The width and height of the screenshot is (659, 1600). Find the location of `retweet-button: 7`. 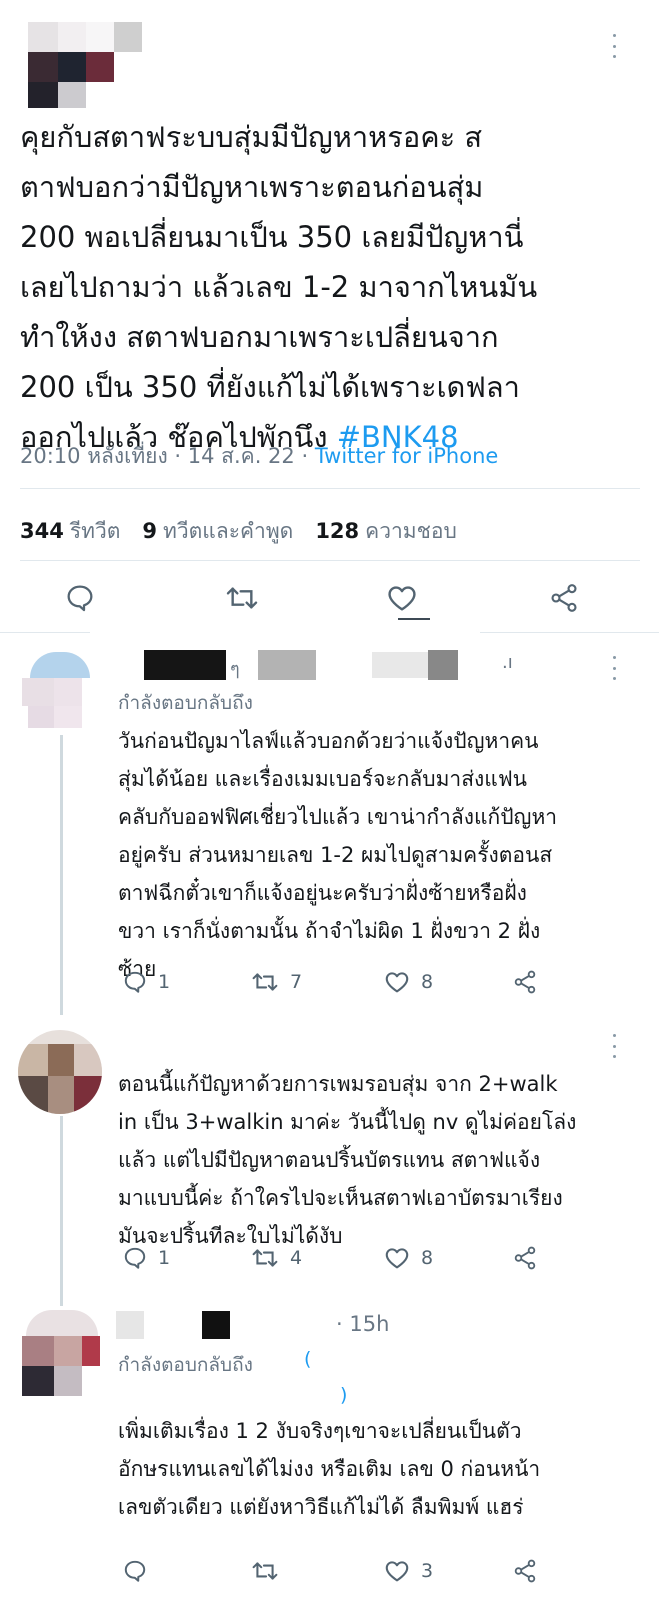

retweet-button: 7 is located at coordinates (276, 982).